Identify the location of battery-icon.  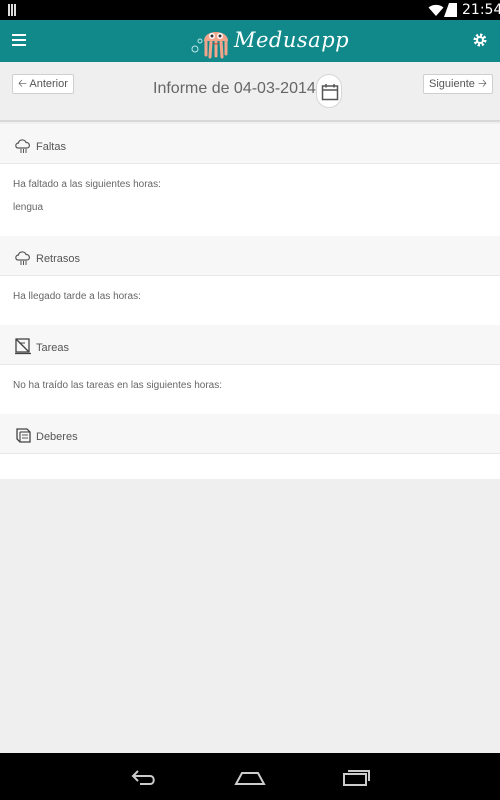
(453, 10).